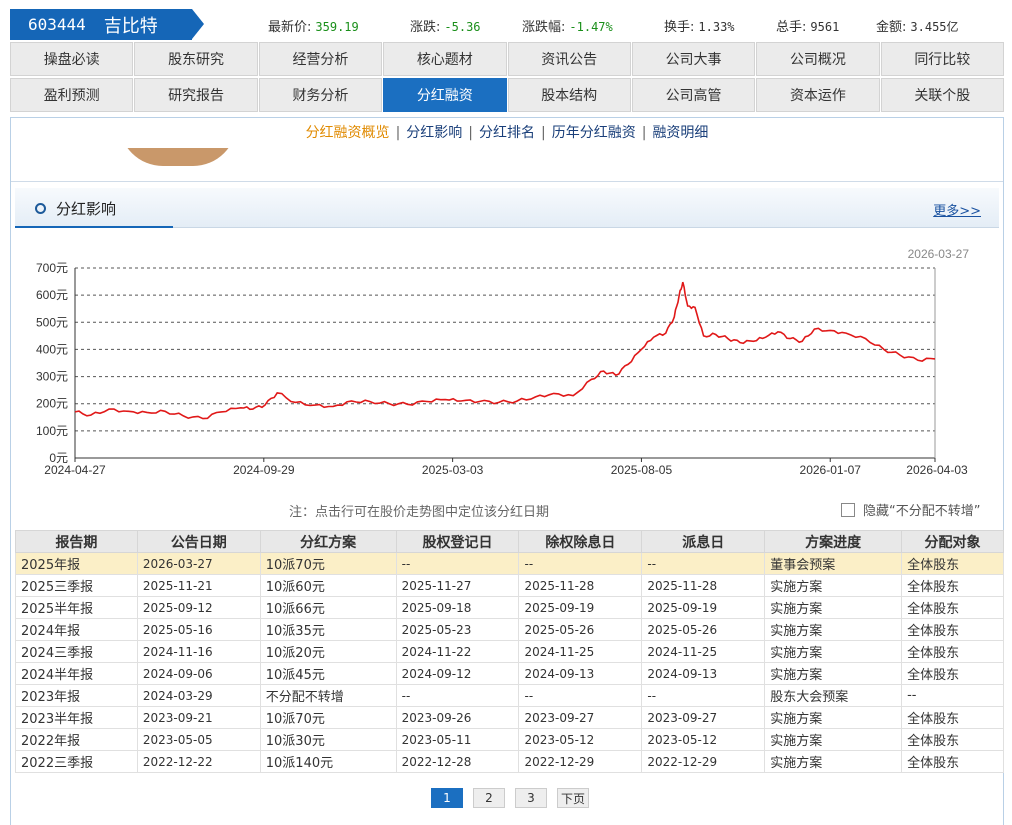 This screenshot has height=825, width=1012. Describe the element at coordinates (818, 59) in the screenshot. I see `tab-nav_row1-6: 公司概况` at that location.